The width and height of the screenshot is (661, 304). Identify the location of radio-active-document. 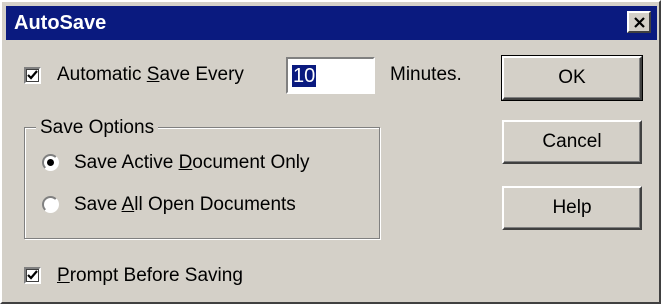
(50, 162).